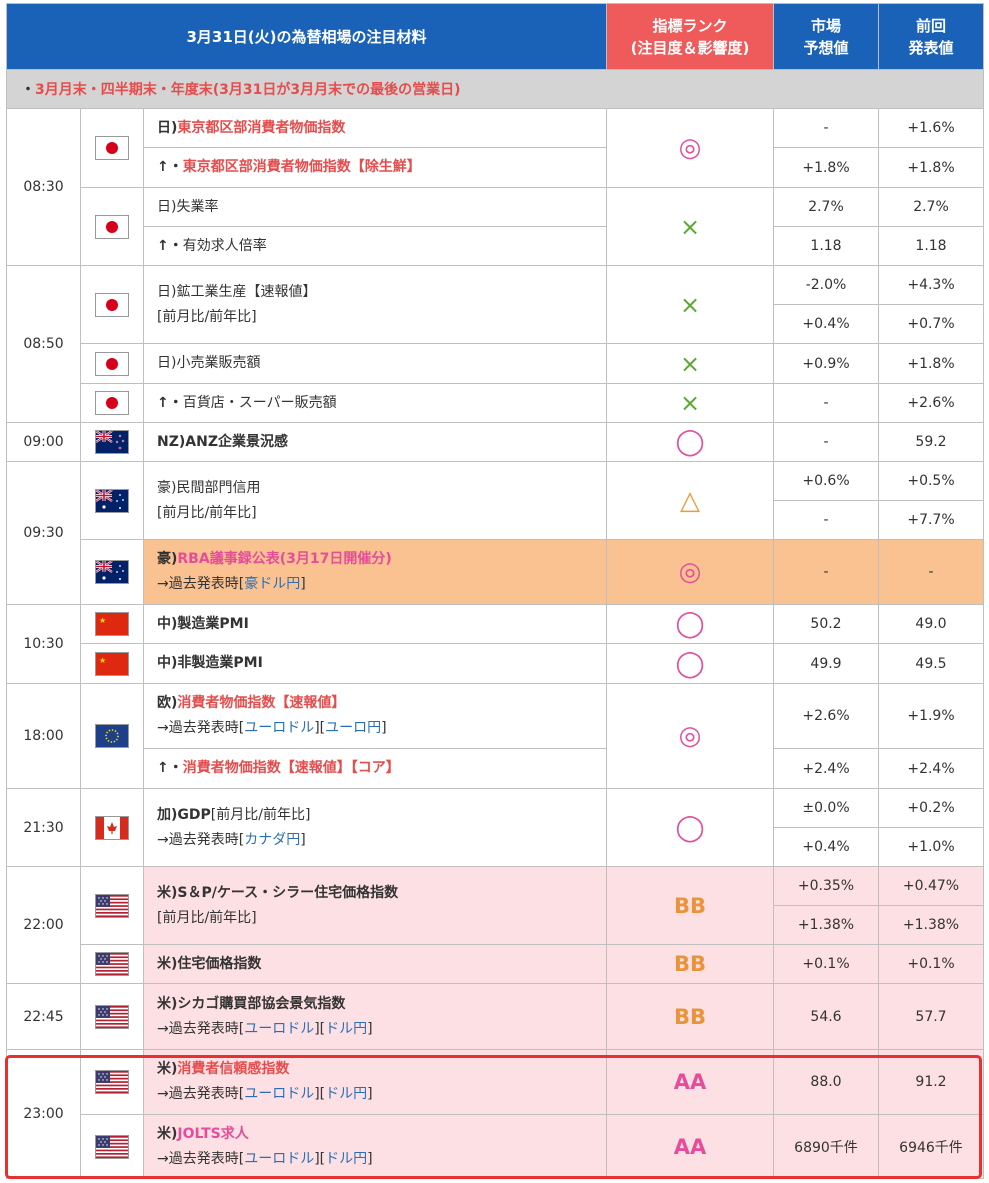 The height and width of the screenshot is (1183, 989). Describe the element at coordinates (167, 487) in the screenshot. I see `country-code: 豪)` at that location.